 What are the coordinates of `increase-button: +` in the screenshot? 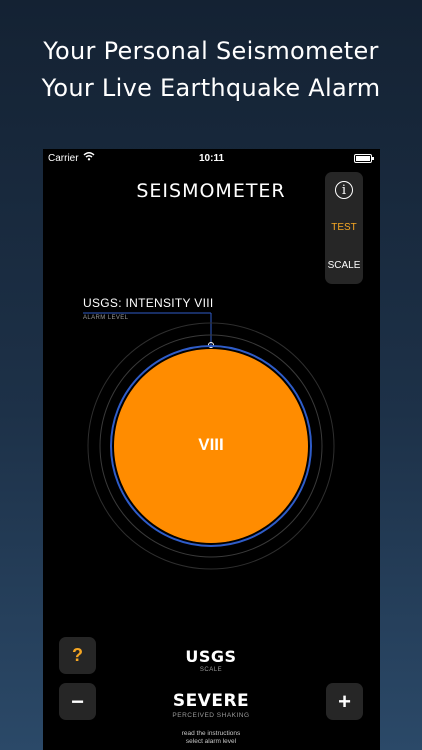 It's located at (344, 701).